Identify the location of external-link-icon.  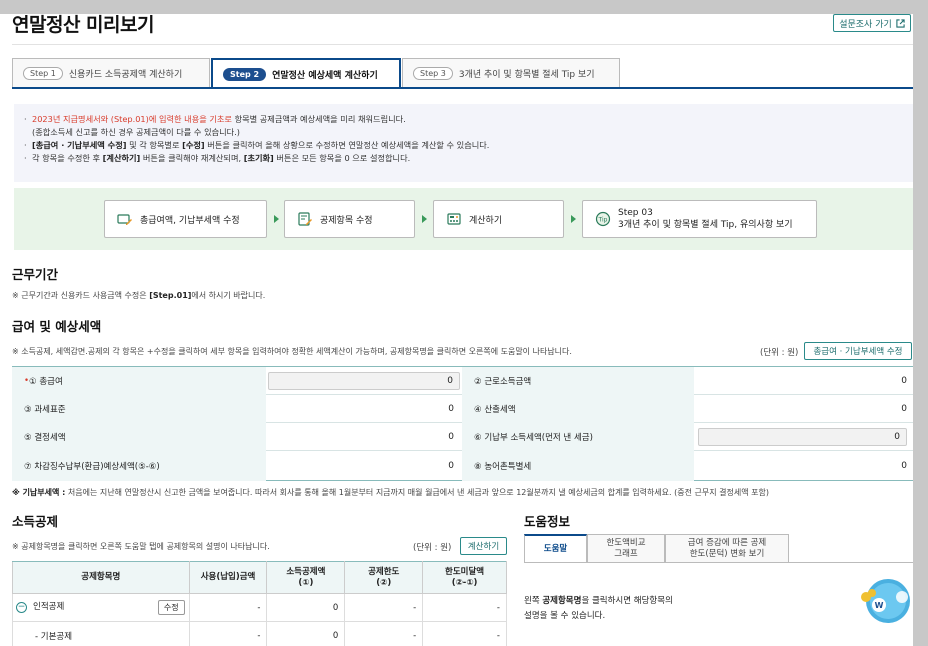
(900, 23).